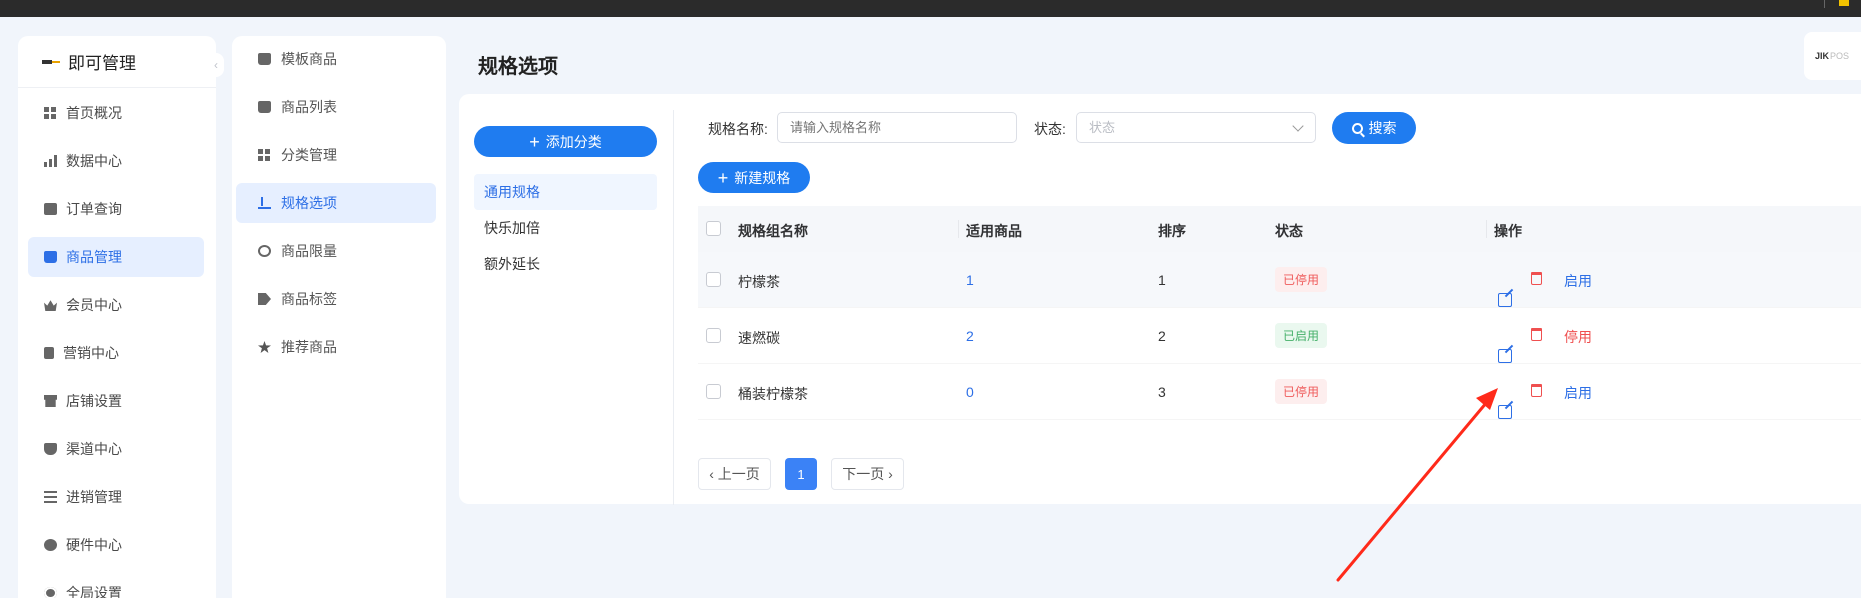 The width and height of the screenshot is (1861, 598). What do you see at coordinates (94, 161) in the screenshot?
I see `sidebar-item-label: 数据中心` at bounding box center [94, 161].